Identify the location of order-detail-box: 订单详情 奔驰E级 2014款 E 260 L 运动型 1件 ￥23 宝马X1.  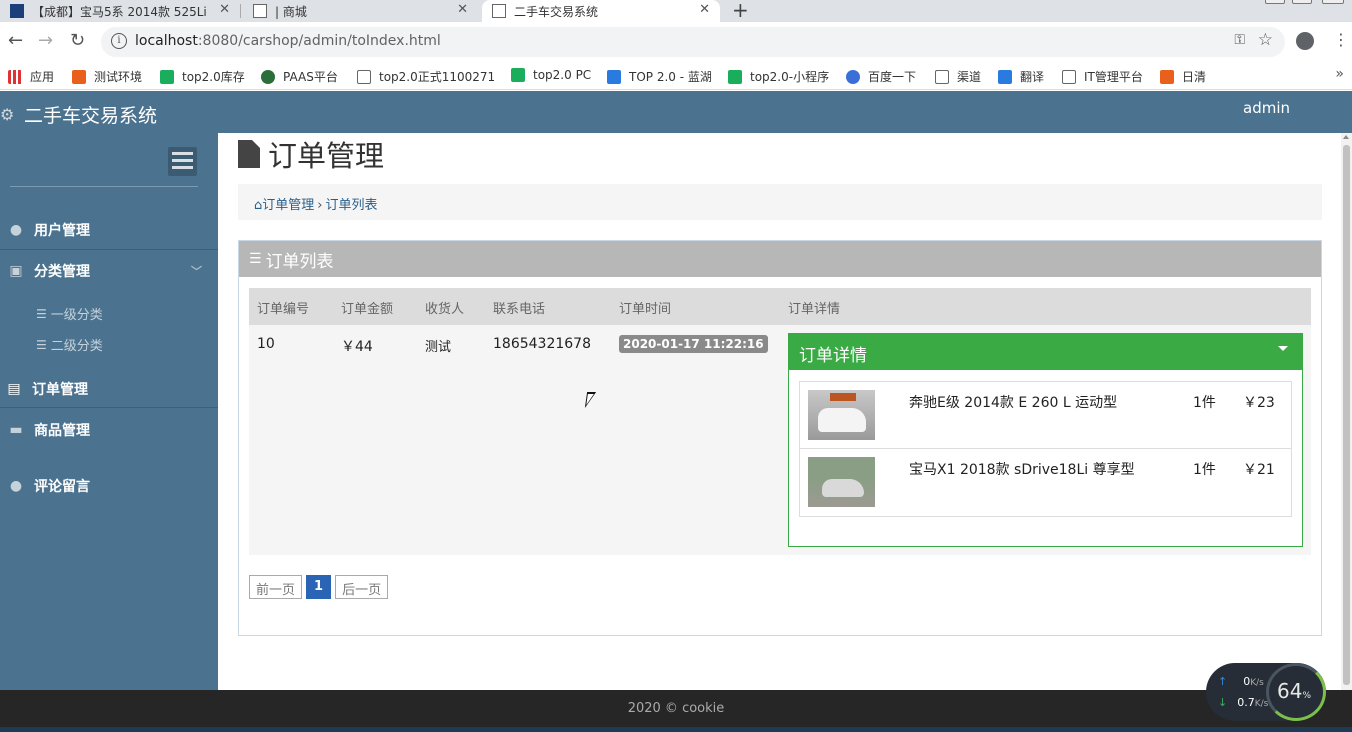
(1045, 440).